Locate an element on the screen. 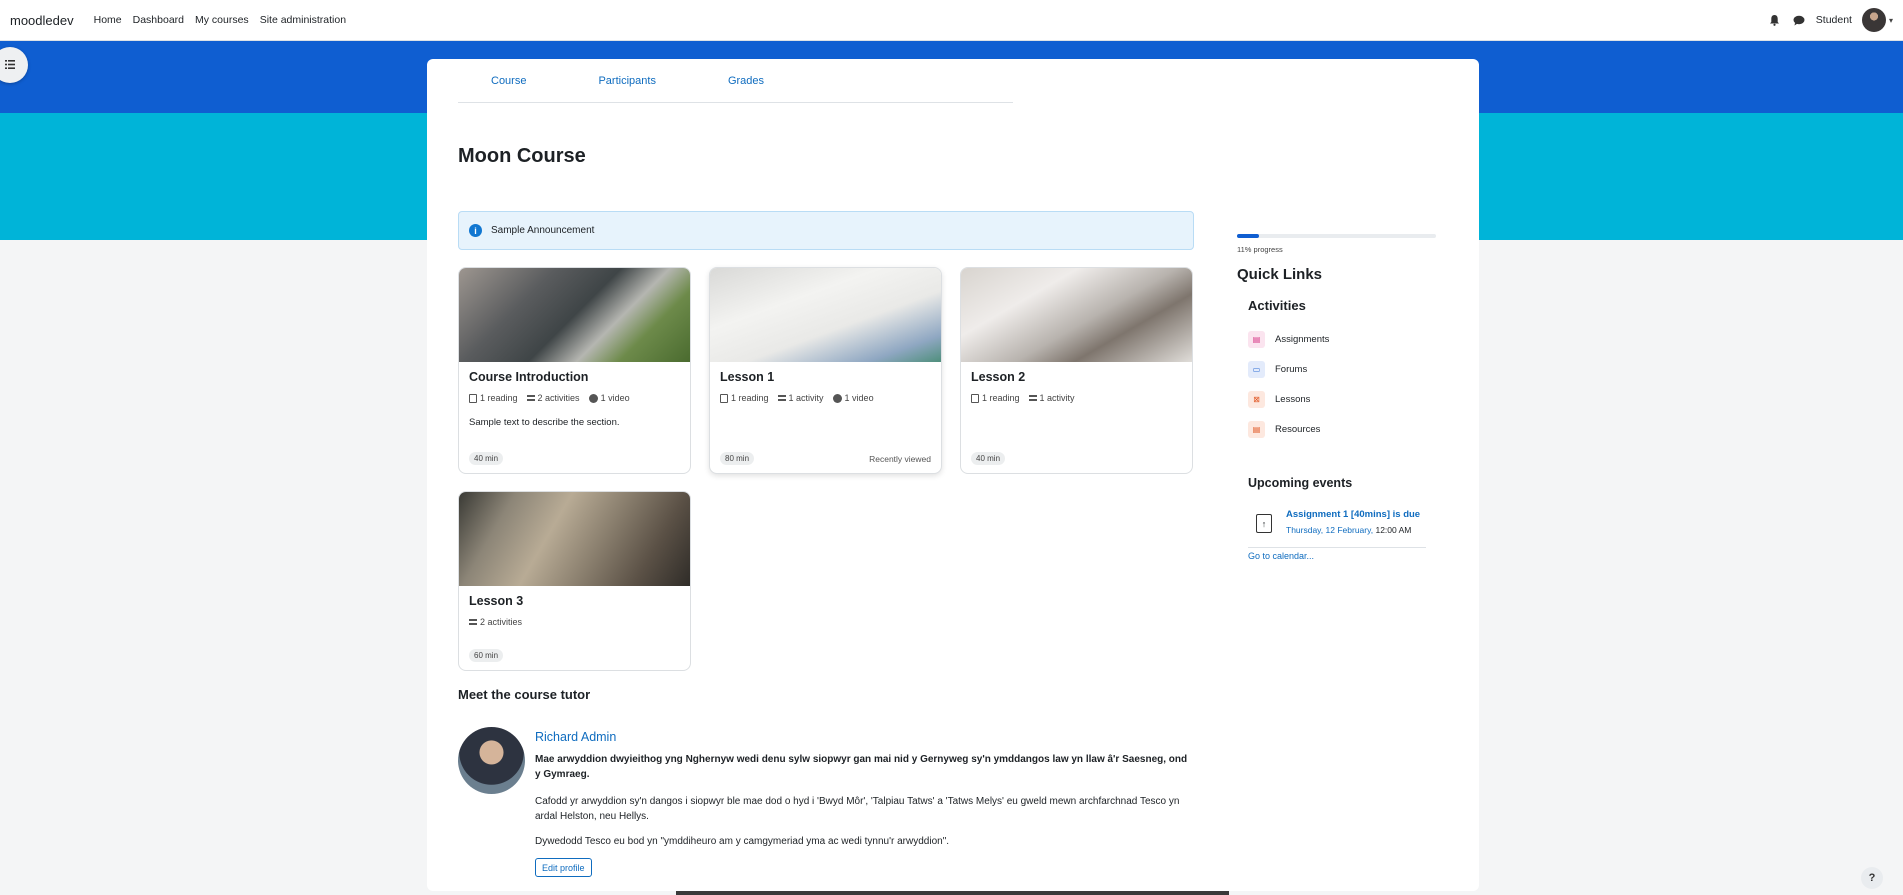 Image resolution: width=1903 pixels, height=895 pixels. assignment-file-icon: ↑ is located at coordinates (1264, 523).